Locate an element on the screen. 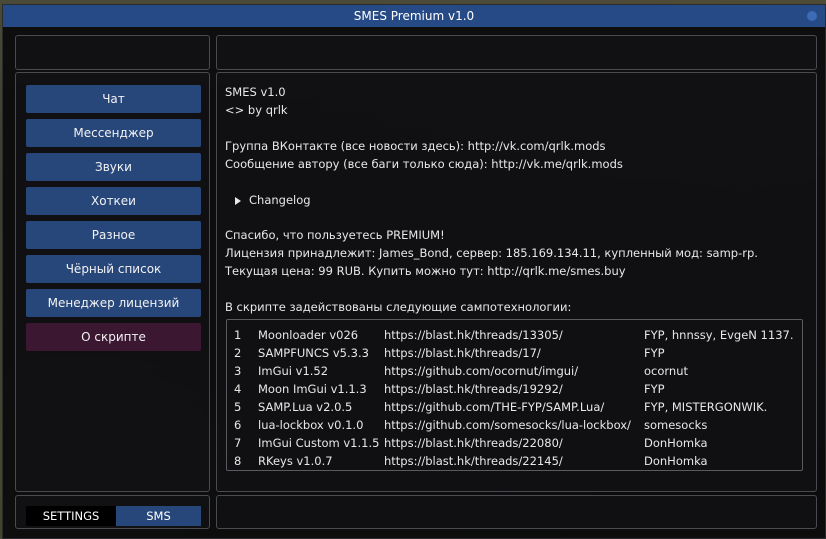  window-resize-icon is located at coordinates (812, 16).